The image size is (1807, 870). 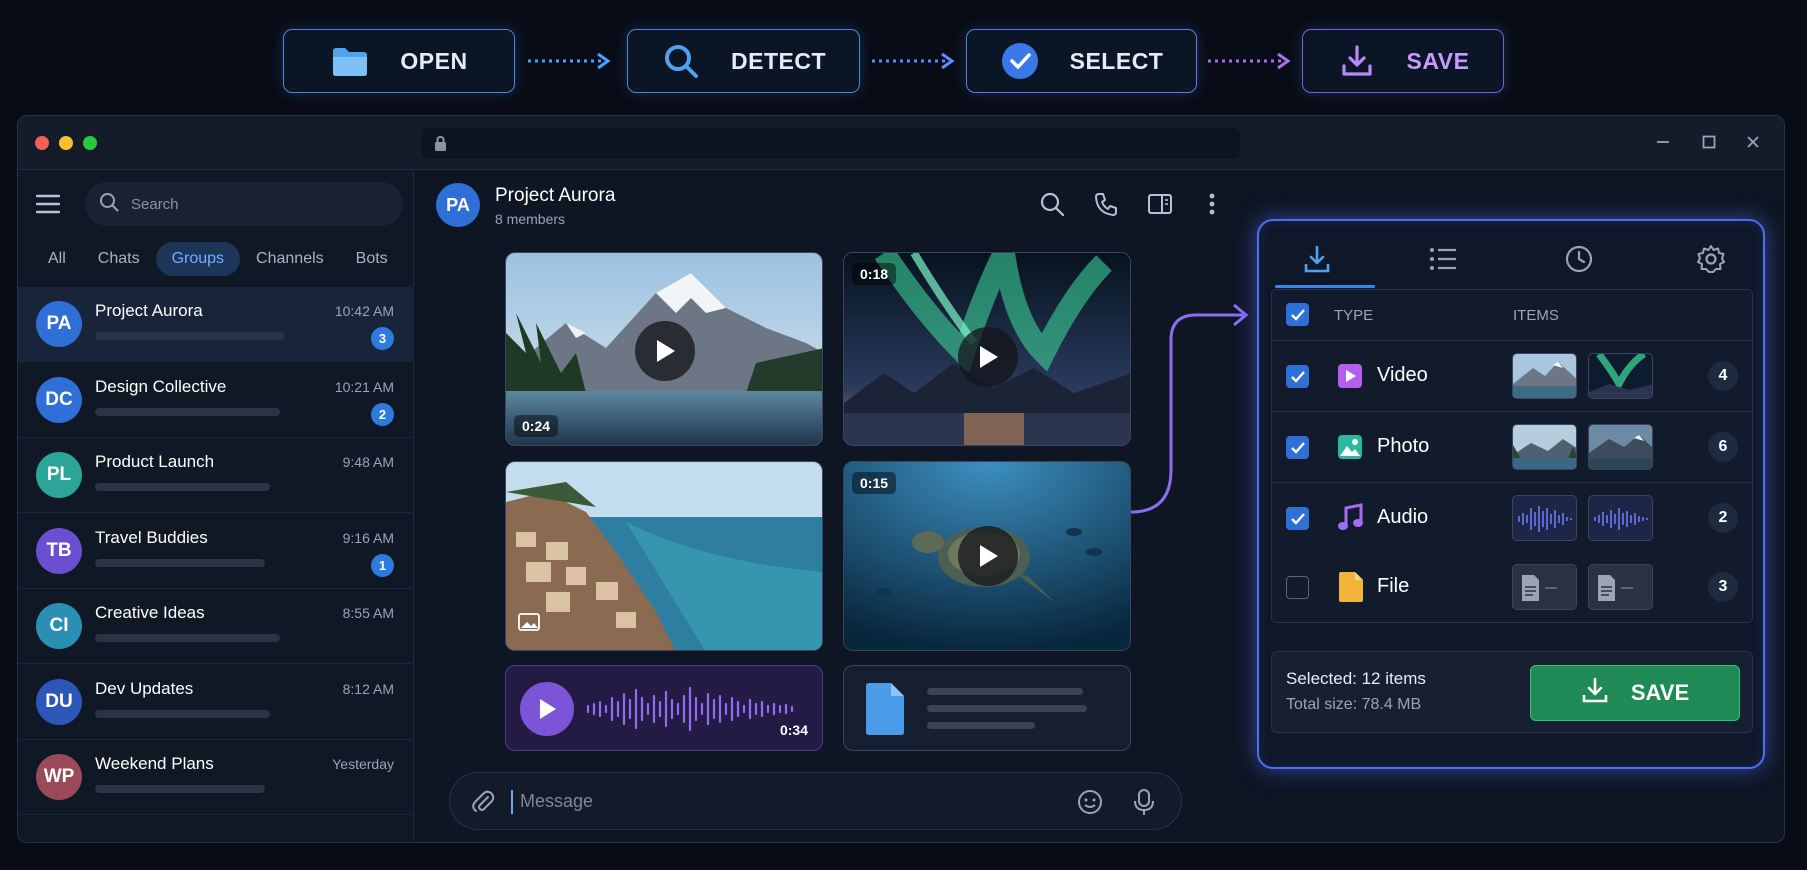 What do you see at coordinates (144, 688) in the screenshot?
I see `chat-name: Dev Updates` at bounding box center [144, 688].